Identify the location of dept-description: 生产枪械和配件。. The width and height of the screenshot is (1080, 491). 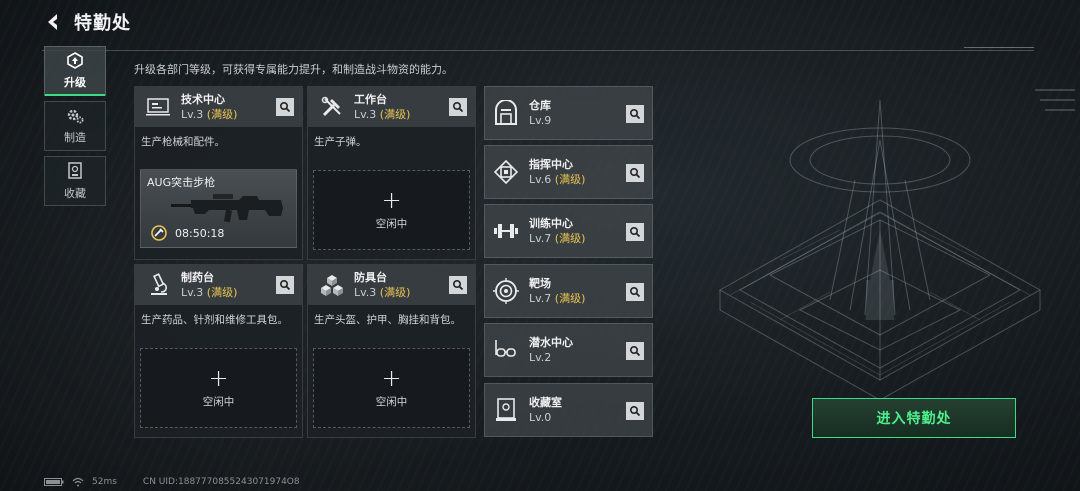
(183, 142).